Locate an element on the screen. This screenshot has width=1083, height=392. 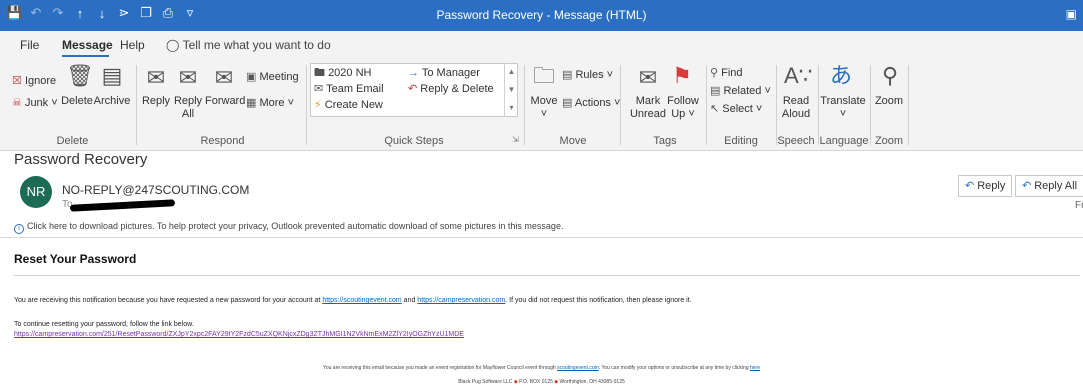
quick-step-label: Team Email is located at coordinates (355, 89).